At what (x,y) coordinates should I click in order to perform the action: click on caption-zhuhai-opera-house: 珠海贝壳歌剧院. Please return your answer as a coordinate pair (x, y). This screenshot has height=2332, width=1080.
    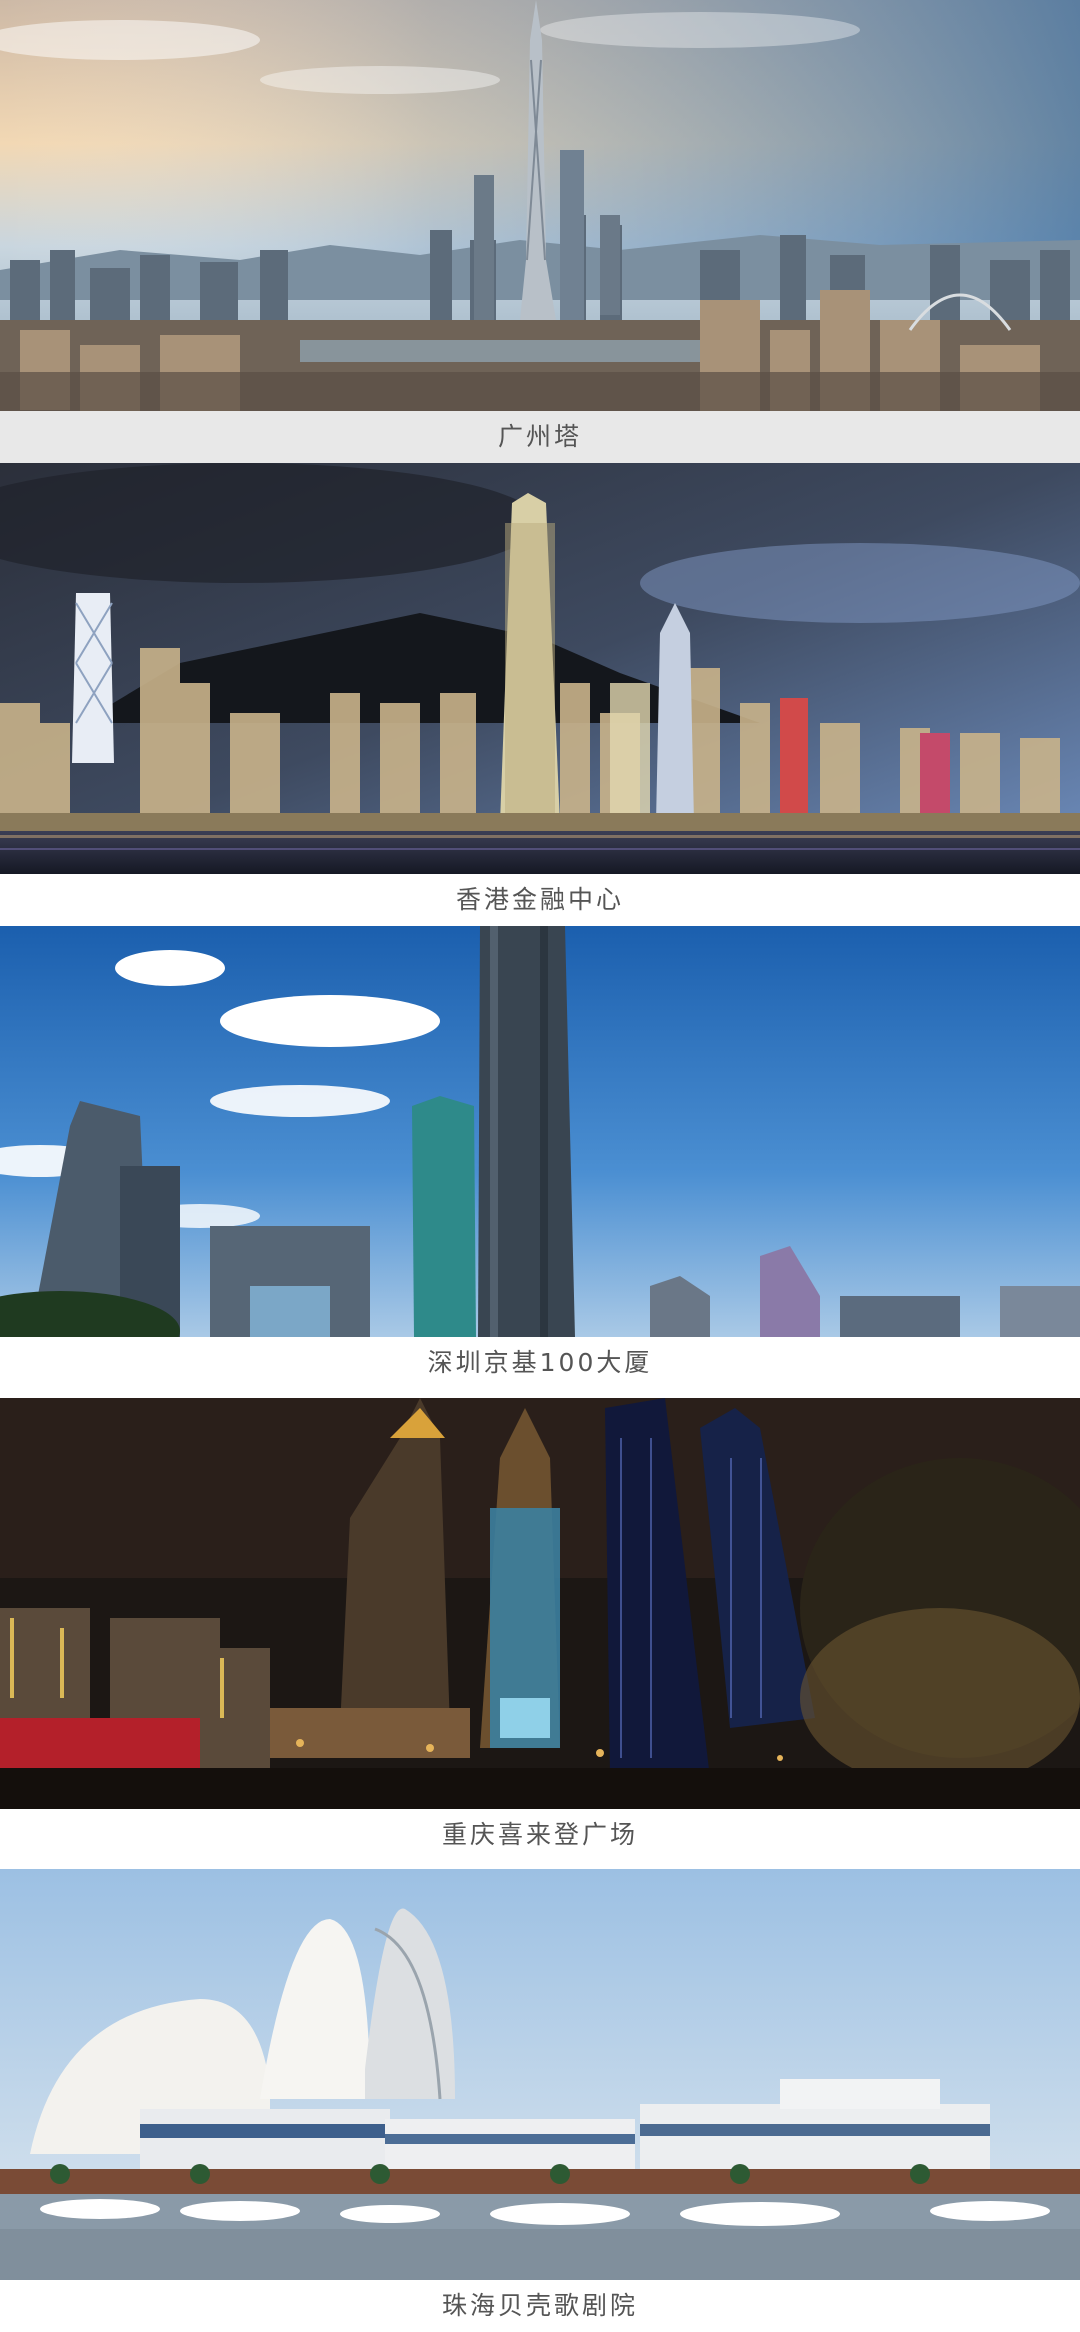
    Looking at the image, I should click on (540, 2306).